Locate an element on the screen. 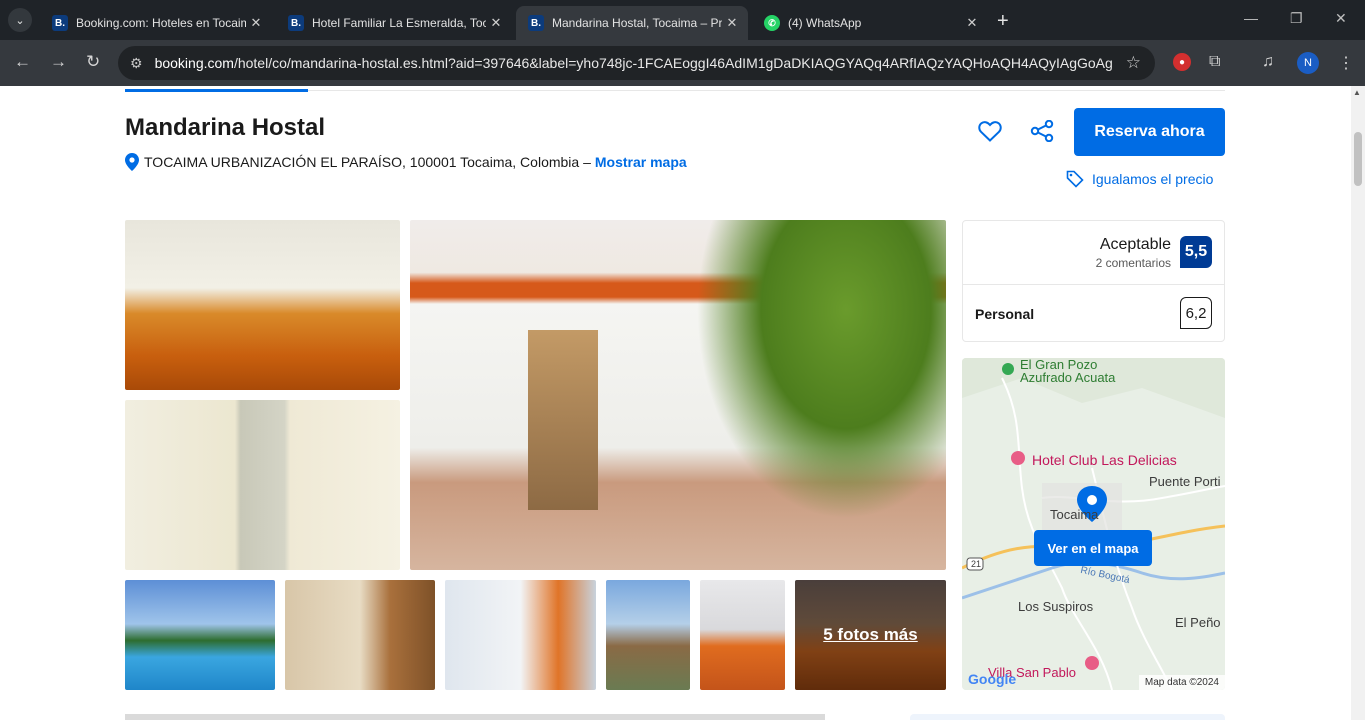 The height and width of the screenshot is (720, 1365). score-label: Aceptable is located at coordinates (1135, 244).